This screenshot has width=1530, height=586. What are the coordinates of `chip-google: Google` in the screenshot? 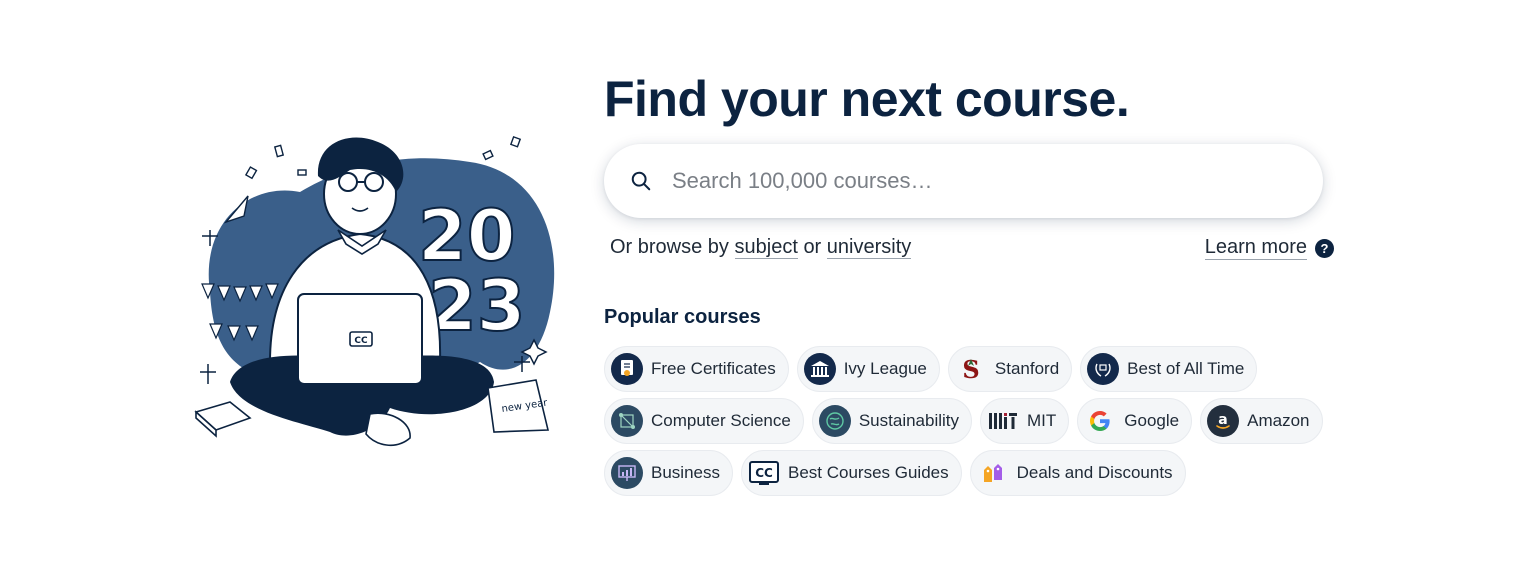 It's located at (1135, 421).